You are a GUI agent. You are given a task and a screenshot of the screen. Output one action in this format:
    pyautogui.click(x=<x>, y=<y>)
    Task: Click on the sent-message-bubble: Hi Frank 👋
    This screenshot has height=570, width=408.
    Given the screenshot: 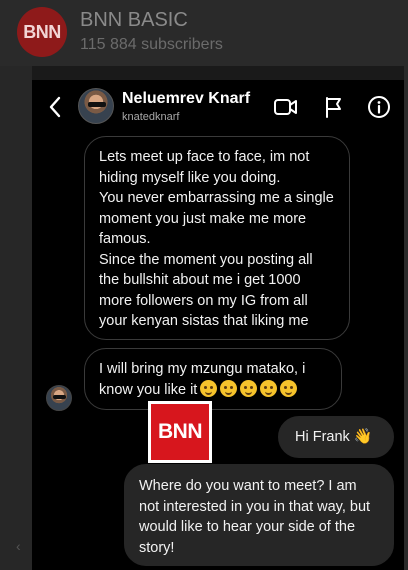 What is the action you would take?
    pyautogui.click(x=336, y=437)
    